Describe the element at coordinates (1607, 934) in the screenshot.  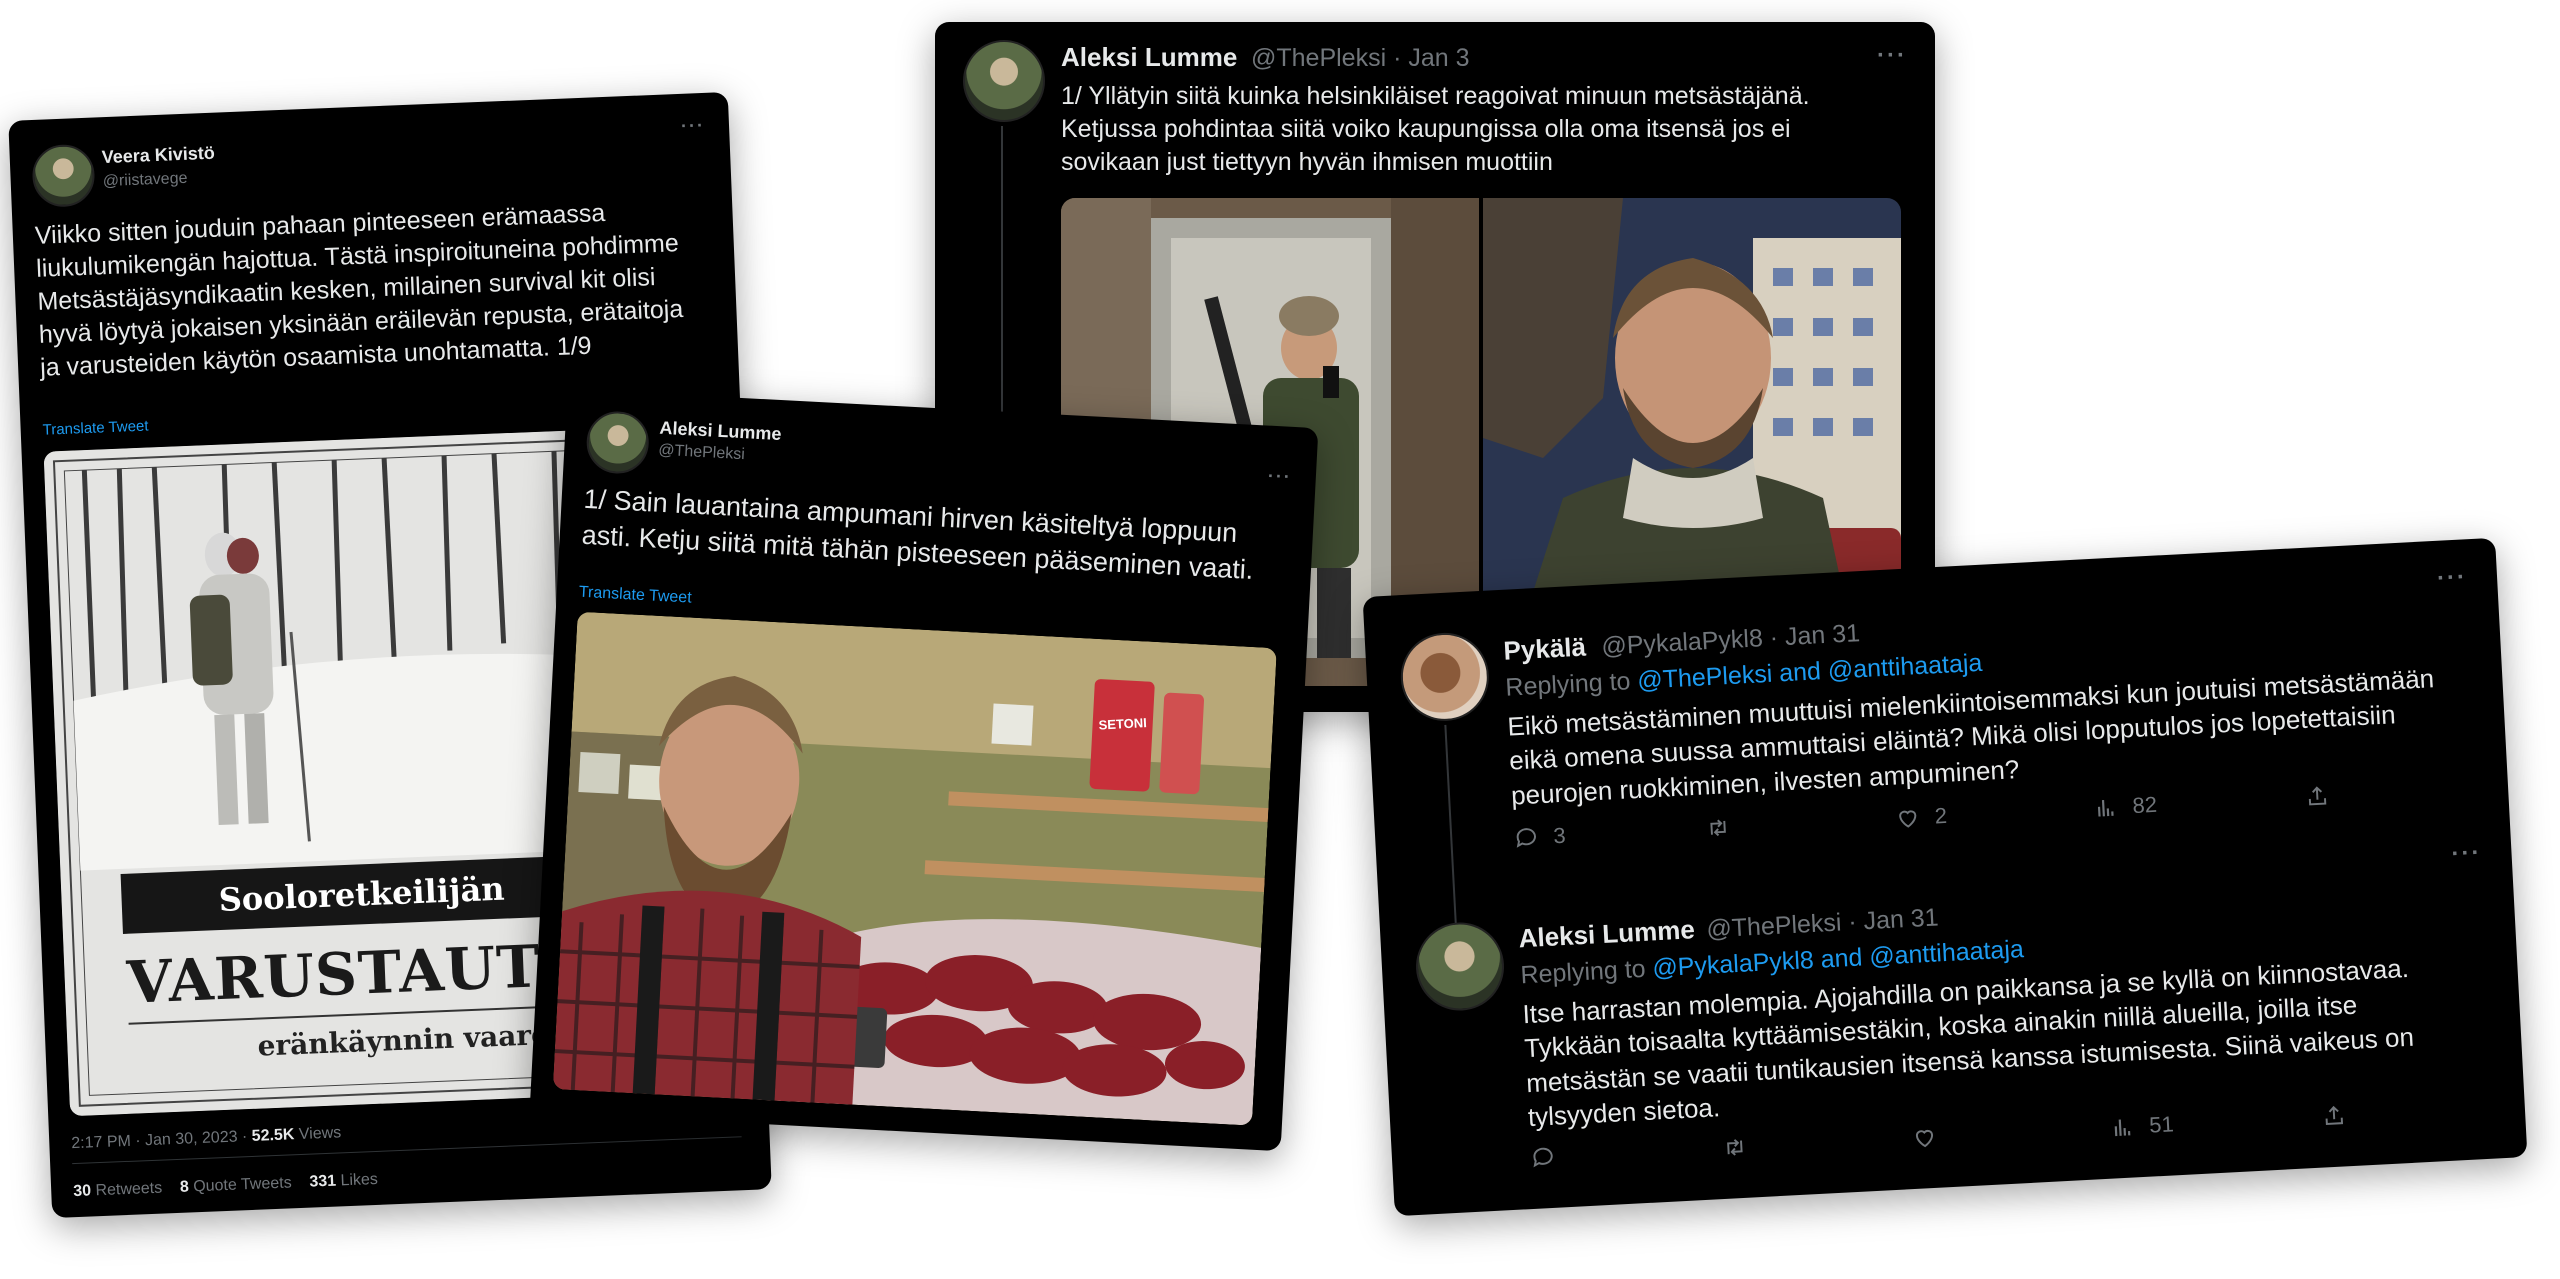
I see `author-name-2: Aleksi Lumme` at that location.